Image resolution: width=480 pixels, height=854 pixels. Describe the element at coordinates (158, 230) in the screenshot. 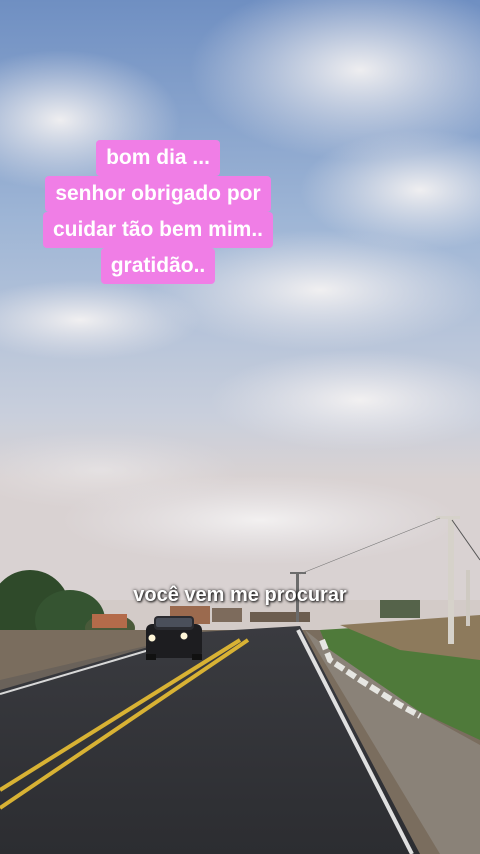

I see `caption-line-3: cuidar tão bem mim..` at that location.